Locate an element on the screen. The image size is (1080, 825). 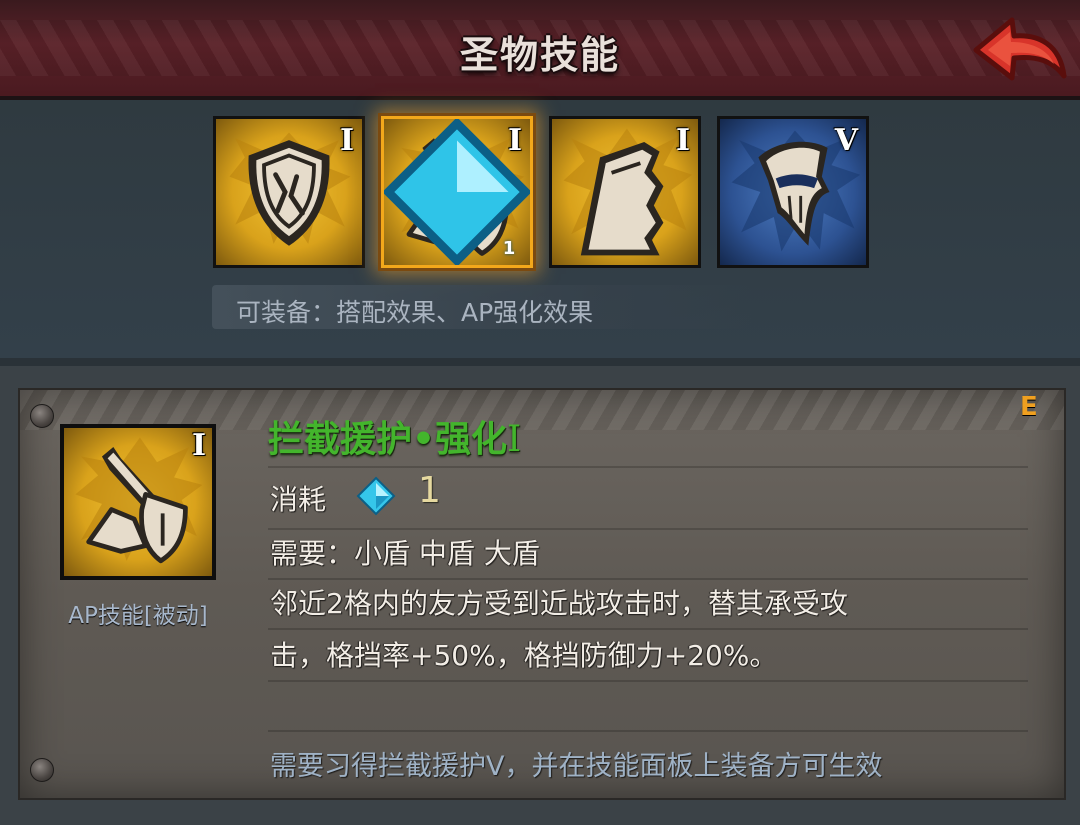
detail-skill-icon: I is located at coordinates (138, 502).